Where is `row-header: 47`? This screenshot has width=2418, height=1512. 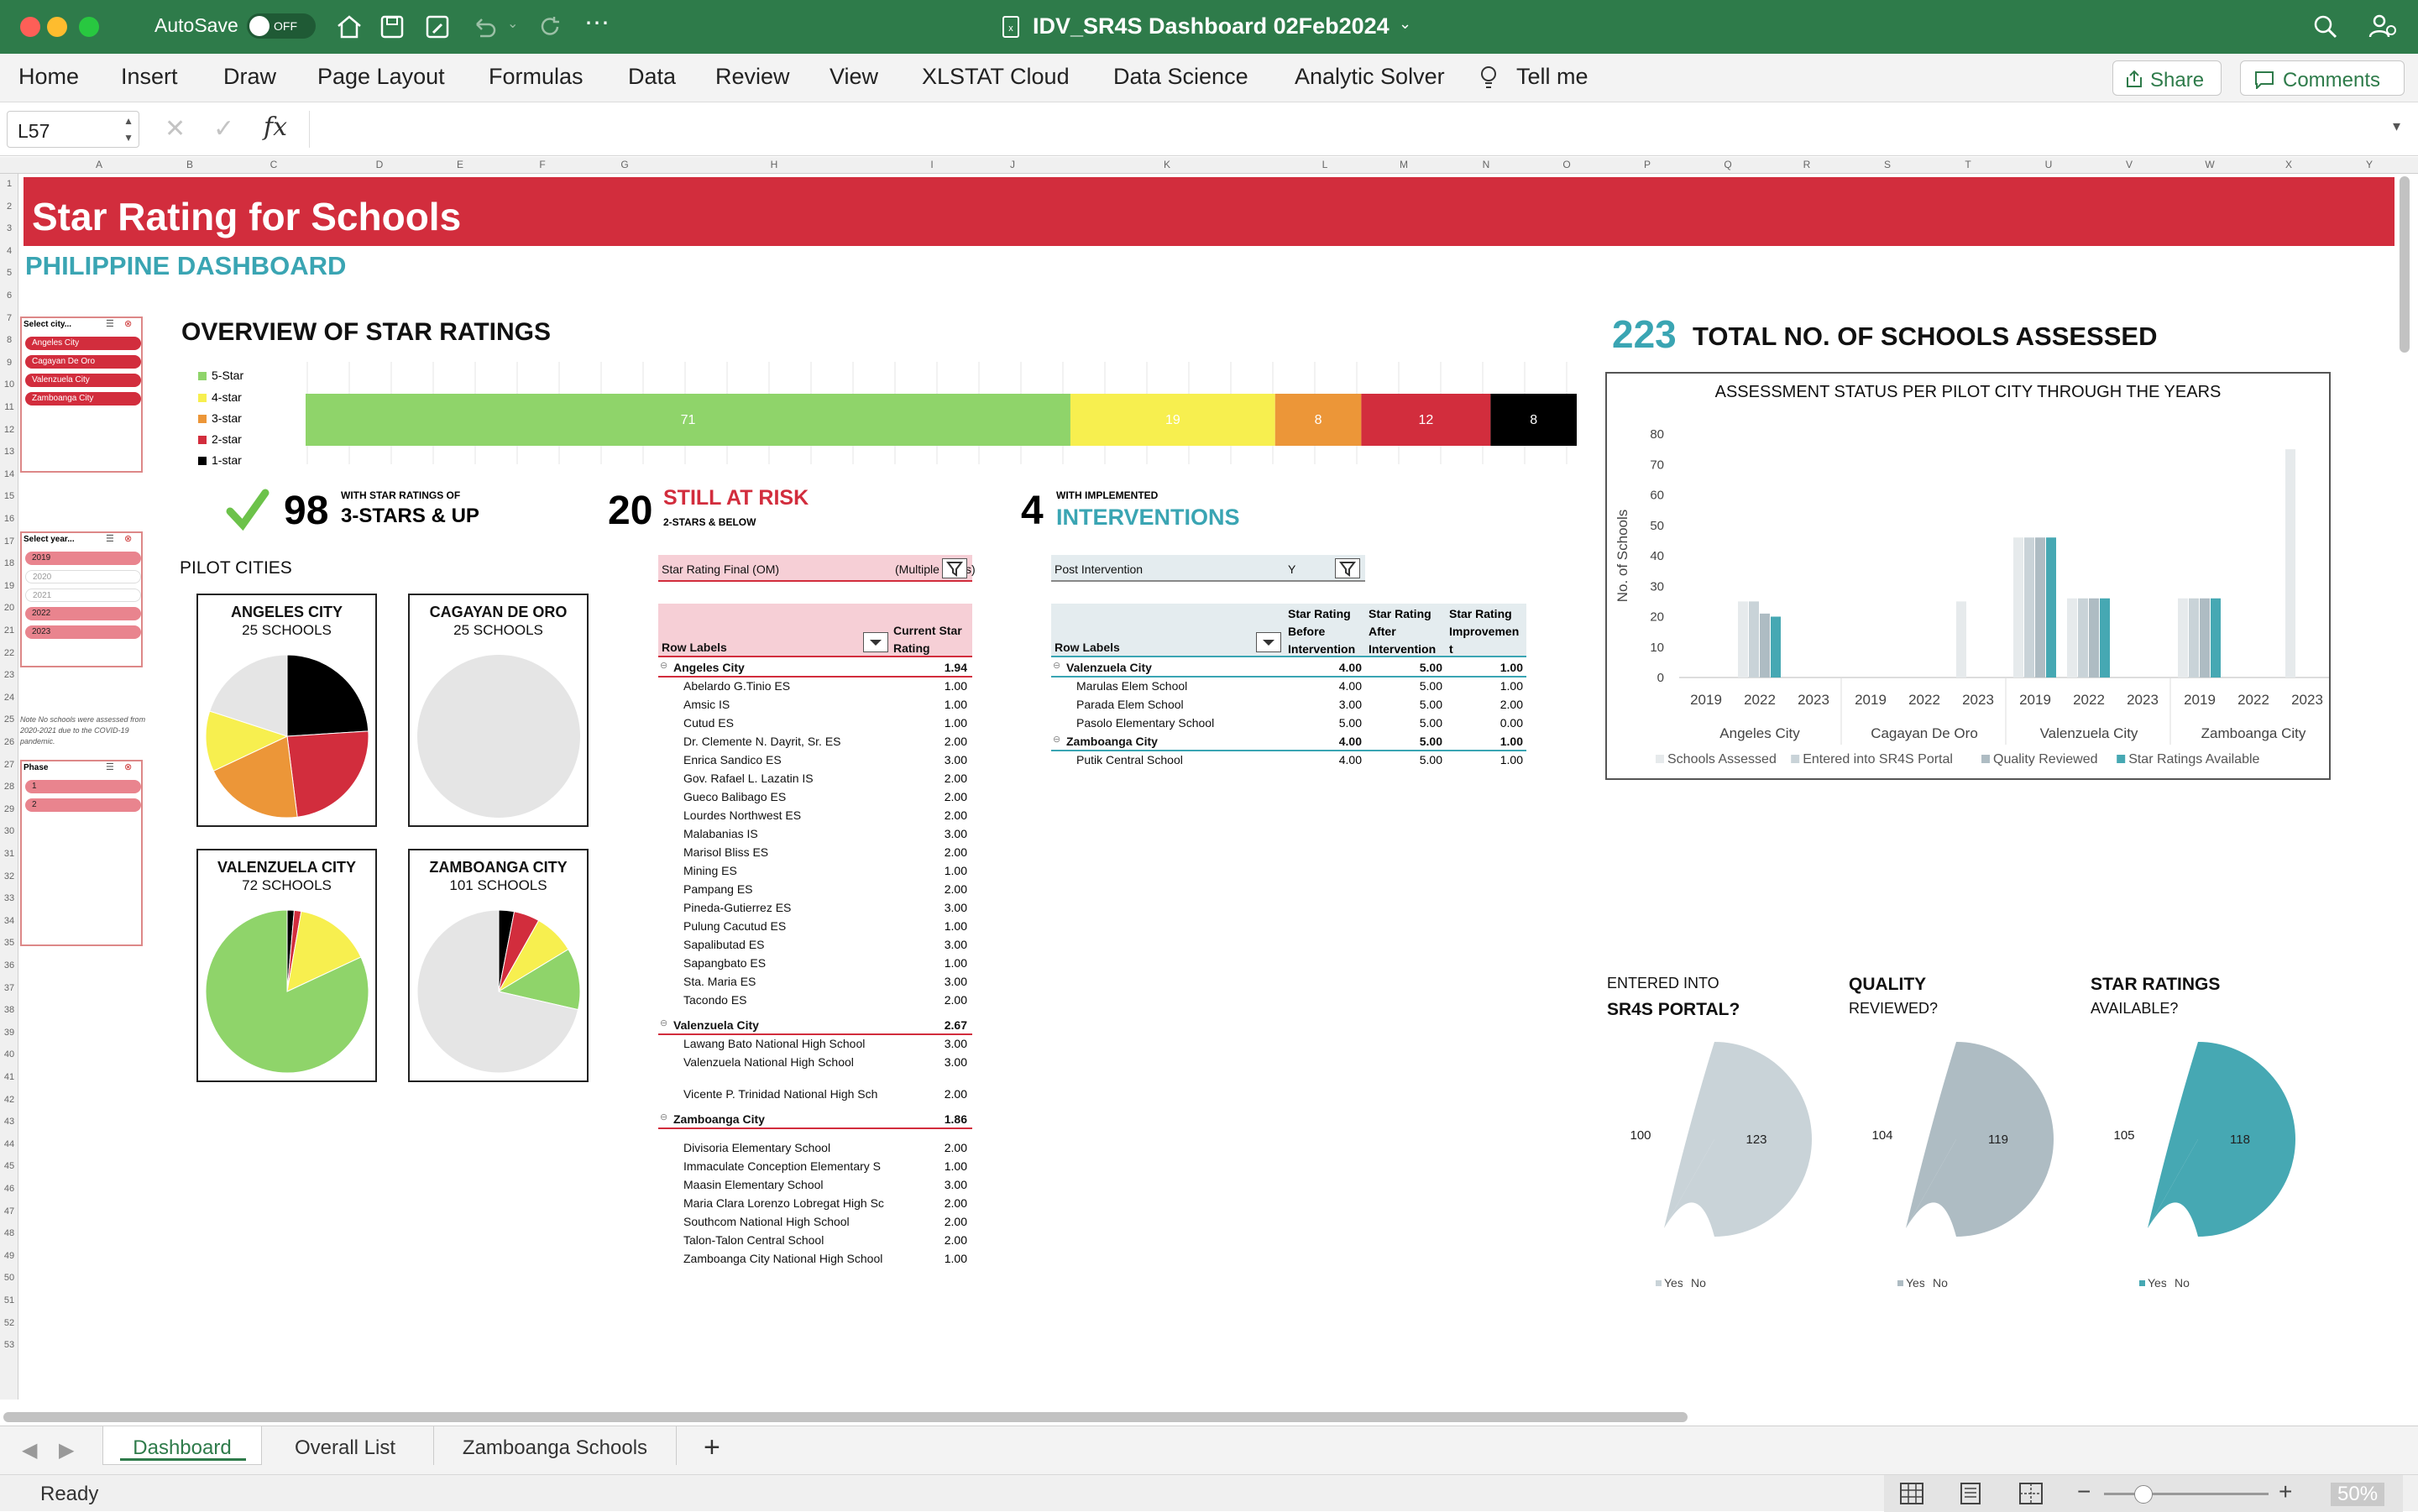
row-header: 47 is located at coordinates (9, 1211).